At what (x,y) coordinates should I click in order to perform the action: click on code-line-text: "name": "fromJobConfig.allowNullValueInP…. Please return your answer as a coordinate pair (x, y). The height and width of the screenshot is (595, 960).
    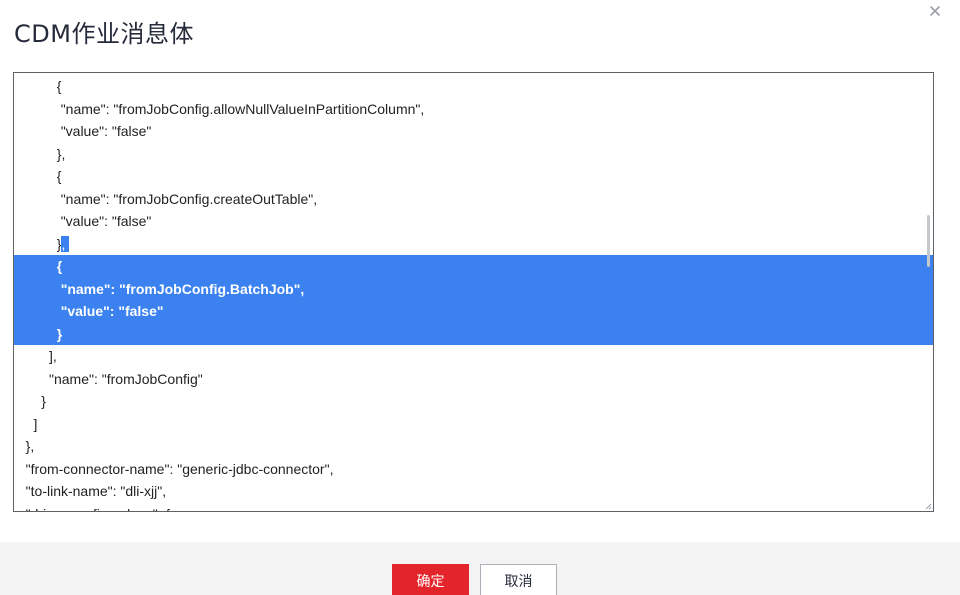
    Looking at the image, I should click on (242, 108).